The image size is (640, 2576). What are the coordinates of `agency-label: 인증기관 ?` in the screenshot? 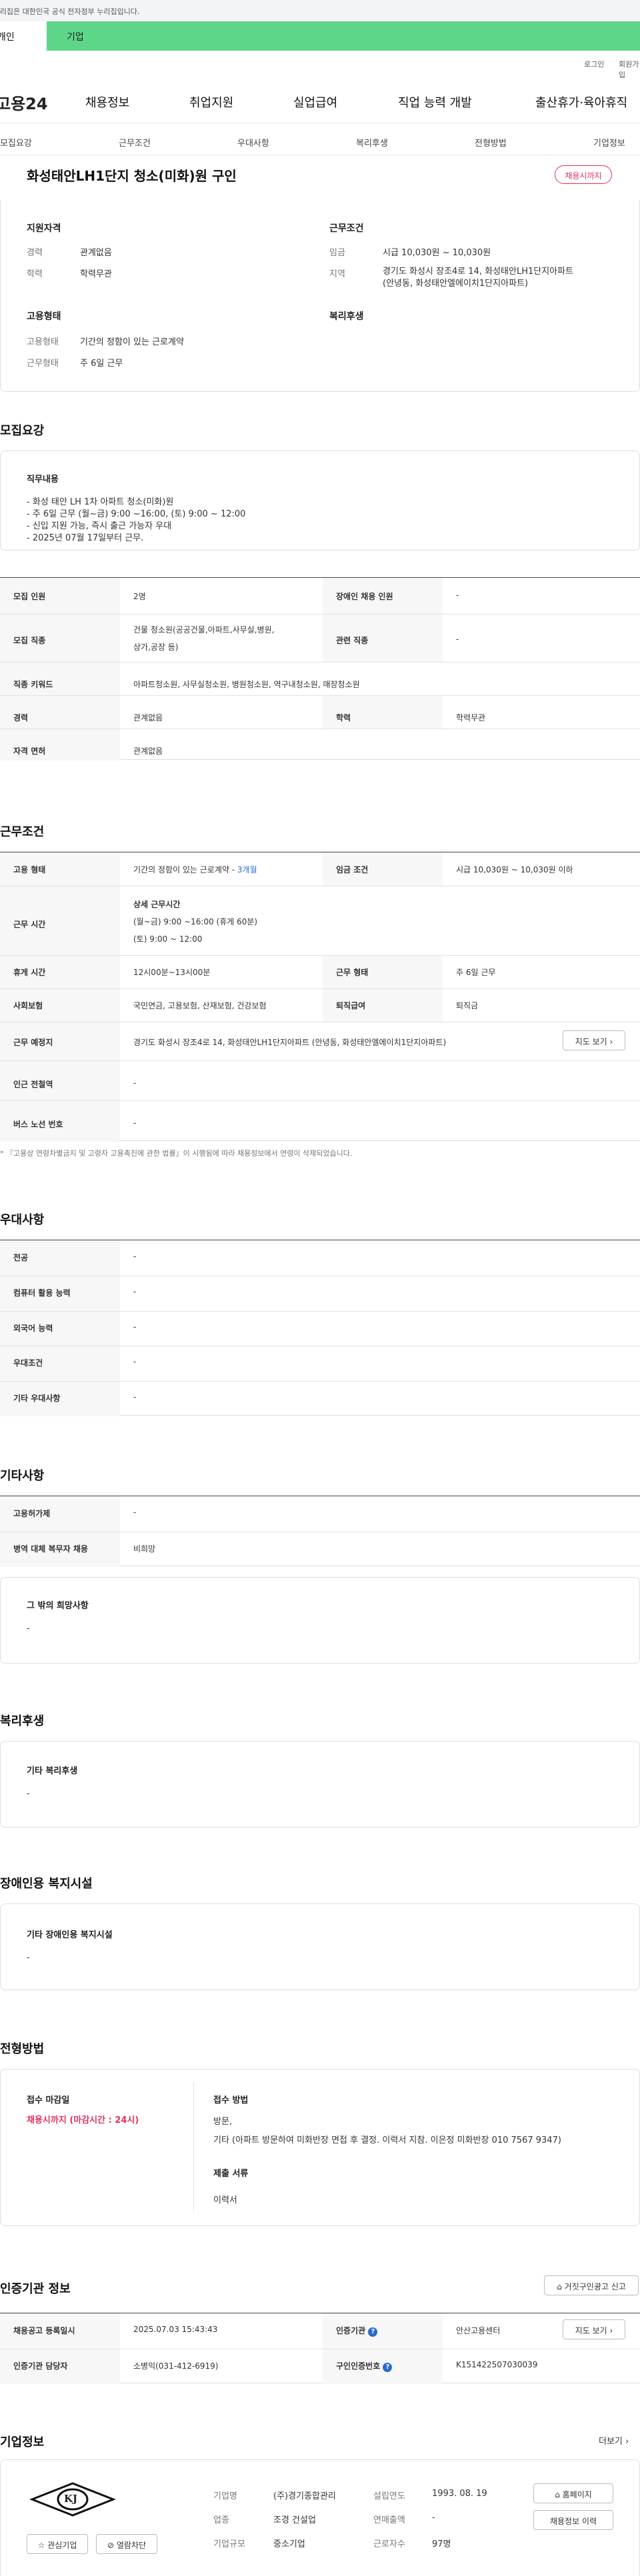 It's located at (357, 2331).